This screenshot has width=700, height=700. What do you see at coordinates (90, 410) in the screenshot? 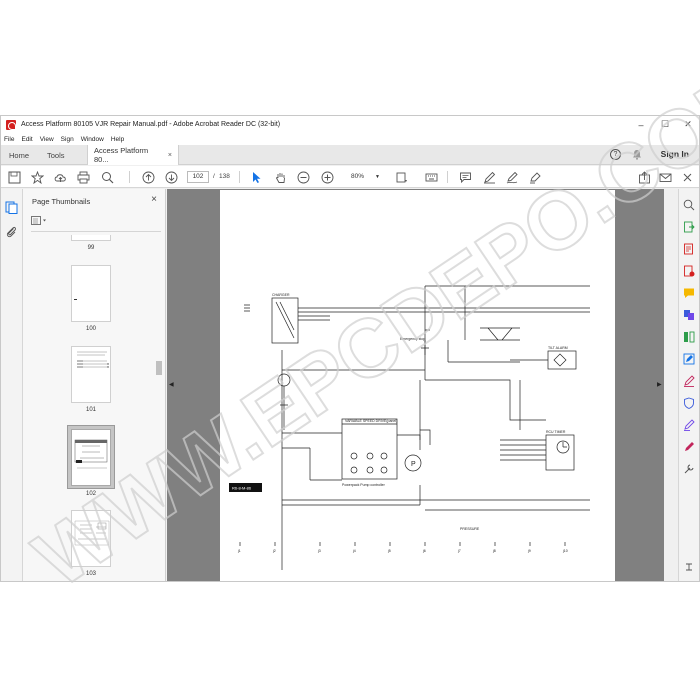
I see `thumbnail-label-101: 101` at bounding box center [90, 410].